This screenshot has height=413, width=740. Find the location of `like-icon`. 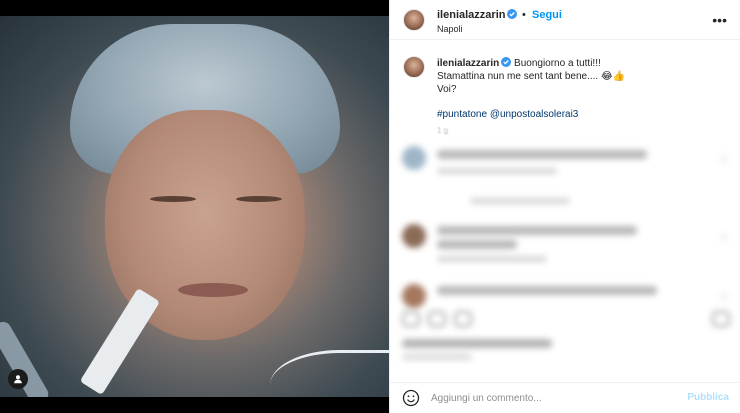

like-icon is located at coordinates (411, 319).